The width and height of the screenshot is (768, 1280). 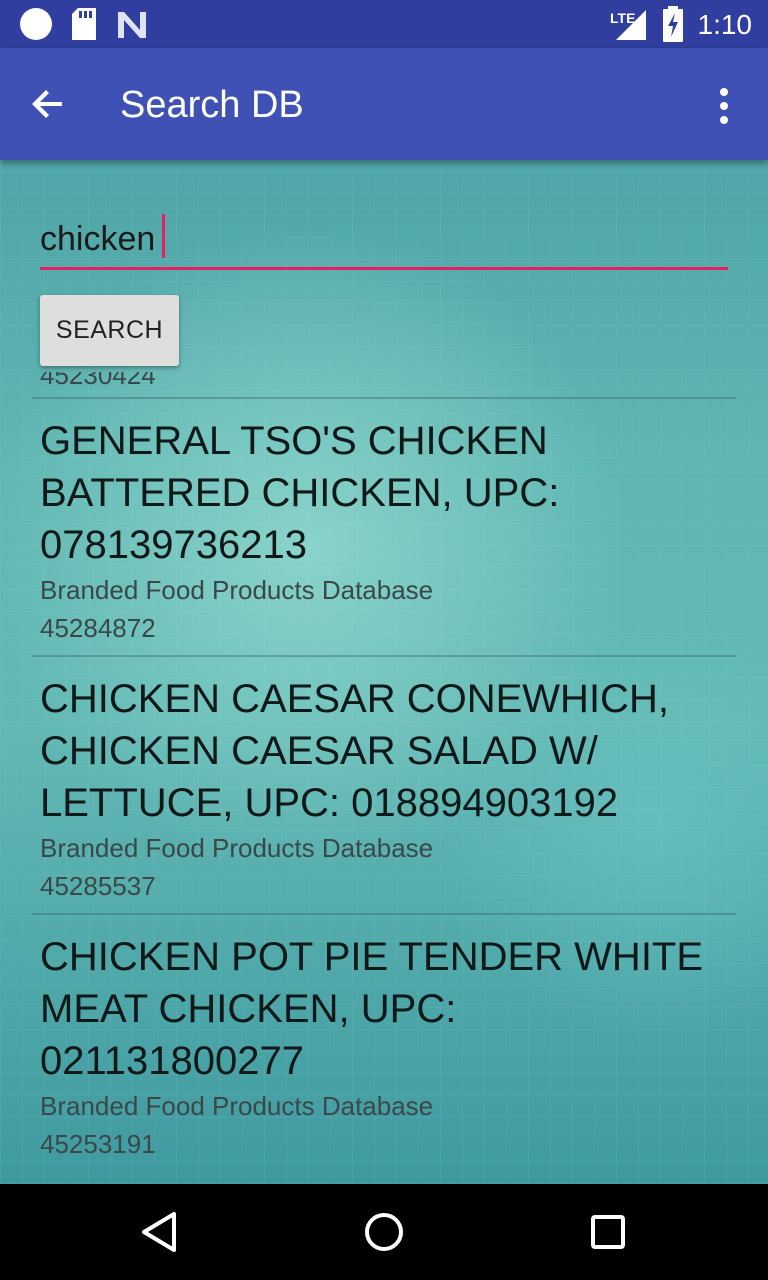 I want to click on n-notification-icon, so click(x=132, y=25).